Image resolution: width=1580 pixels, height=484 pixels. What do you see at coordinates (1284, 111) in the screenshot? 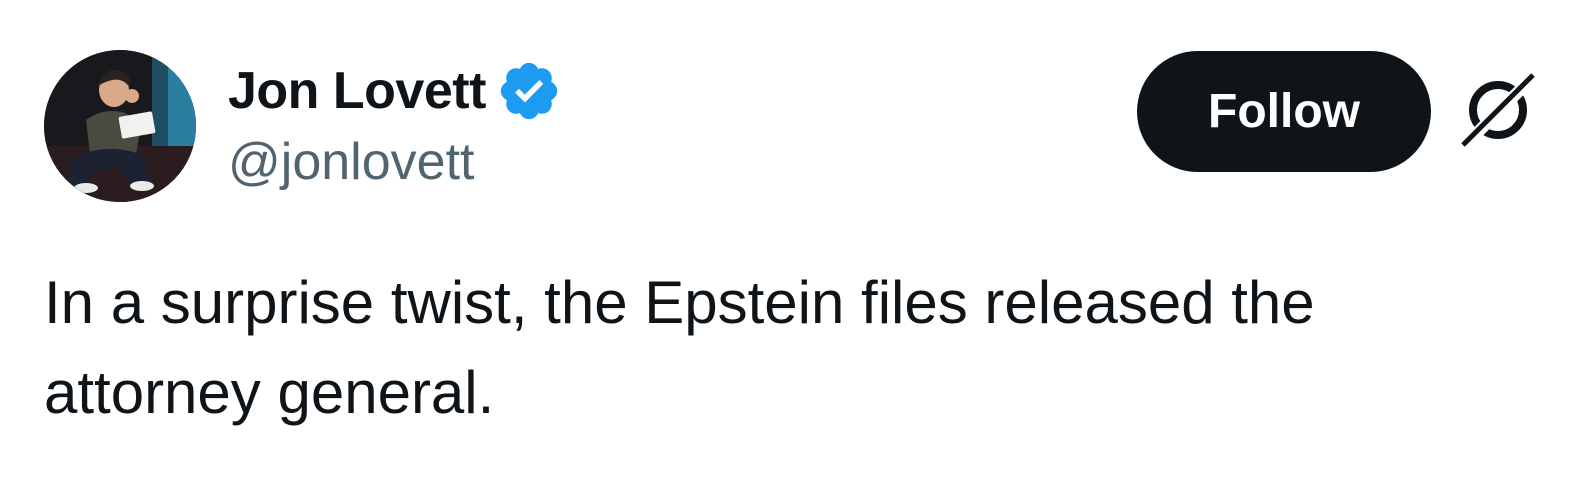
I see `follow-button: Follow` at bounding box center [1284, 111].